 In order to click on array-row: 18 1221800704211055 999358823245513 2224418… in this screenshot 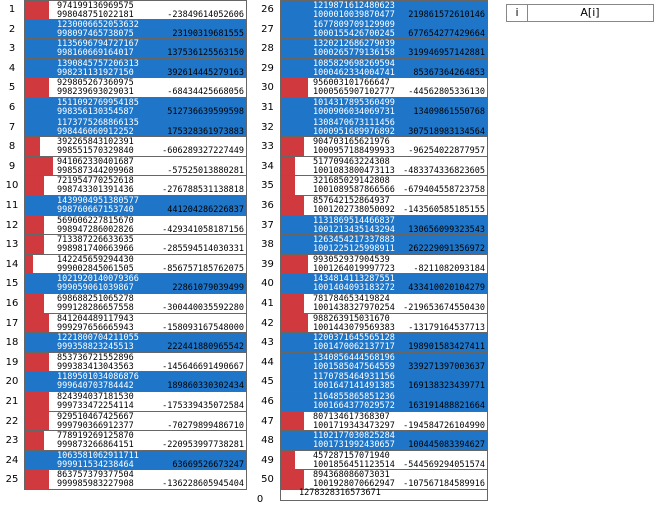, I will do `click(123, 343)`.